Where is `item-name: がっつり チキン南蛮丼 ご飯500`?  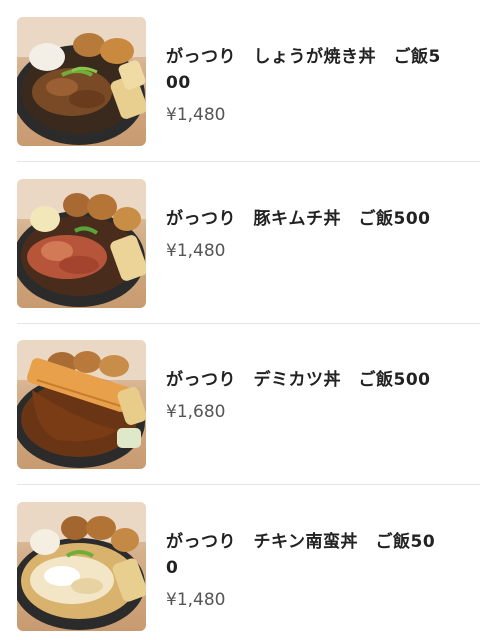 item-name: がっつり チキン南蛮丼 ご飯500 is located at coordinates (301, 555).